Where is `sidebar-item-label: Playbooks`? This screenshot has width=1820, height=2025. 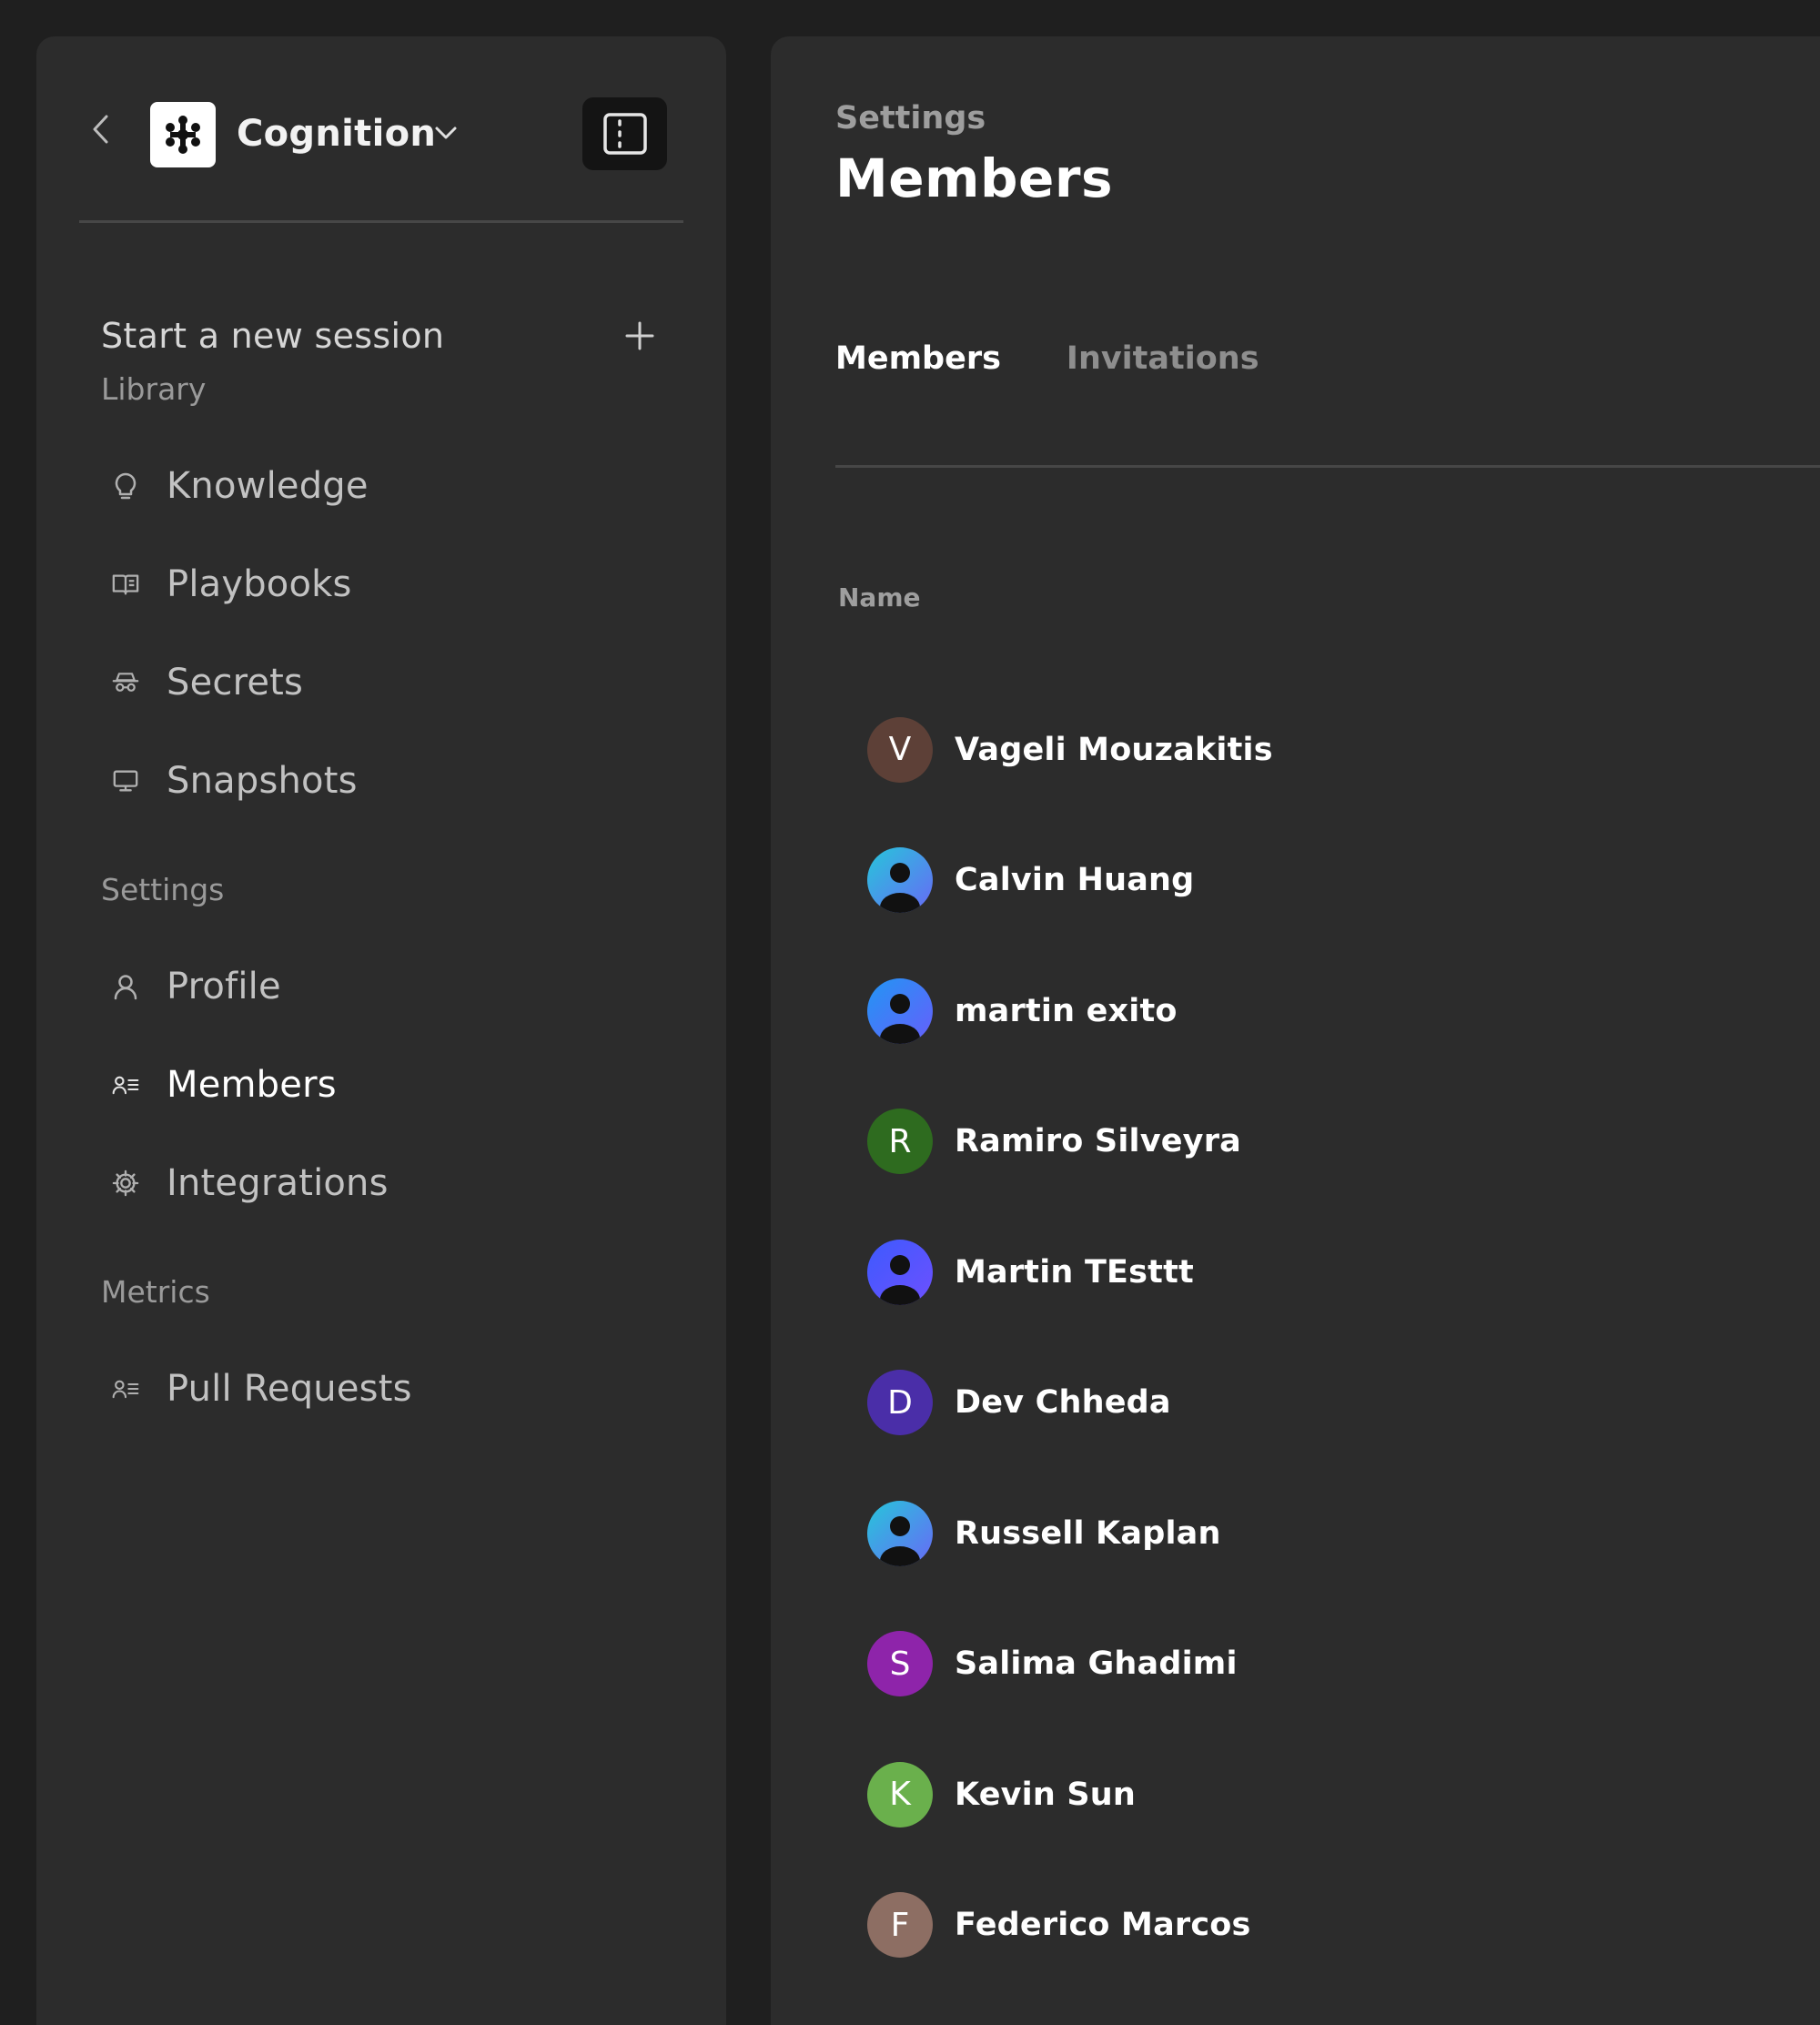
sidebar-item-label: Playbooks is located at coordinates (260, 584).